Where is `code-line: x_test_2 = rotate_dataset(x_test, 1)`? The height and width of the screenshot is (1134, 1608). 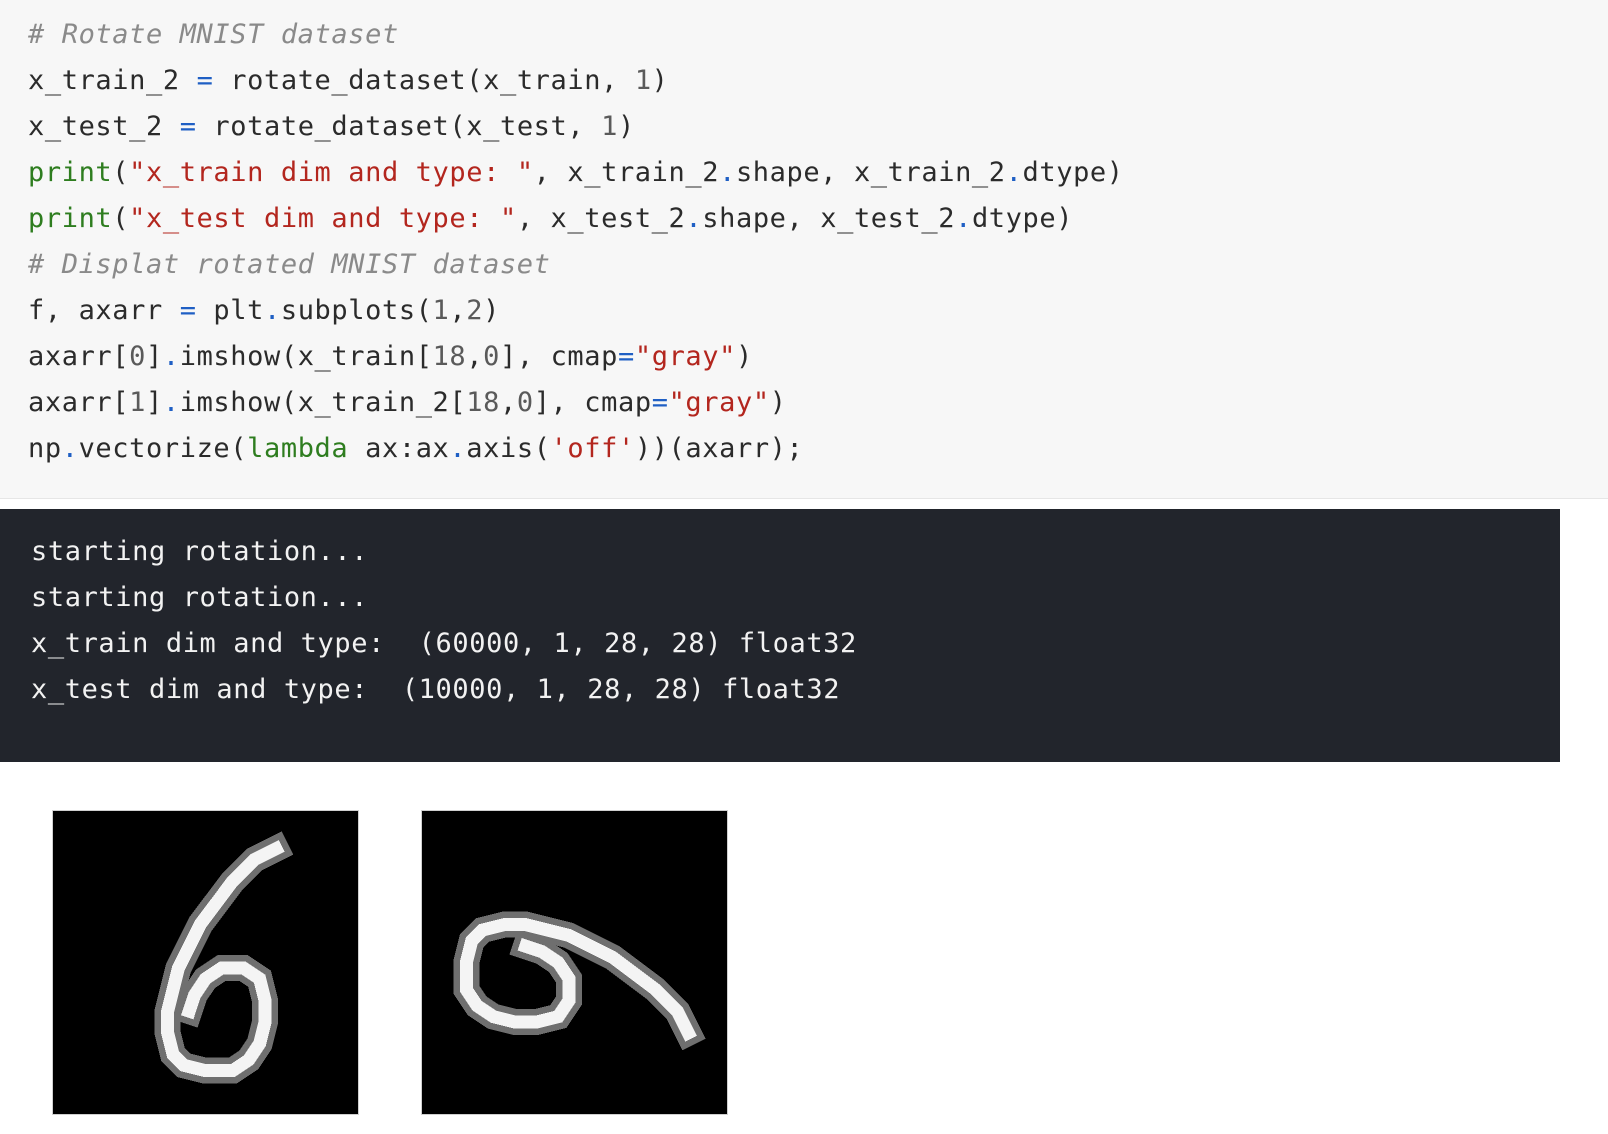 code-line: x_test_2 = rotate_dataset(x_test, 1) is located at coordinates (331, 127).